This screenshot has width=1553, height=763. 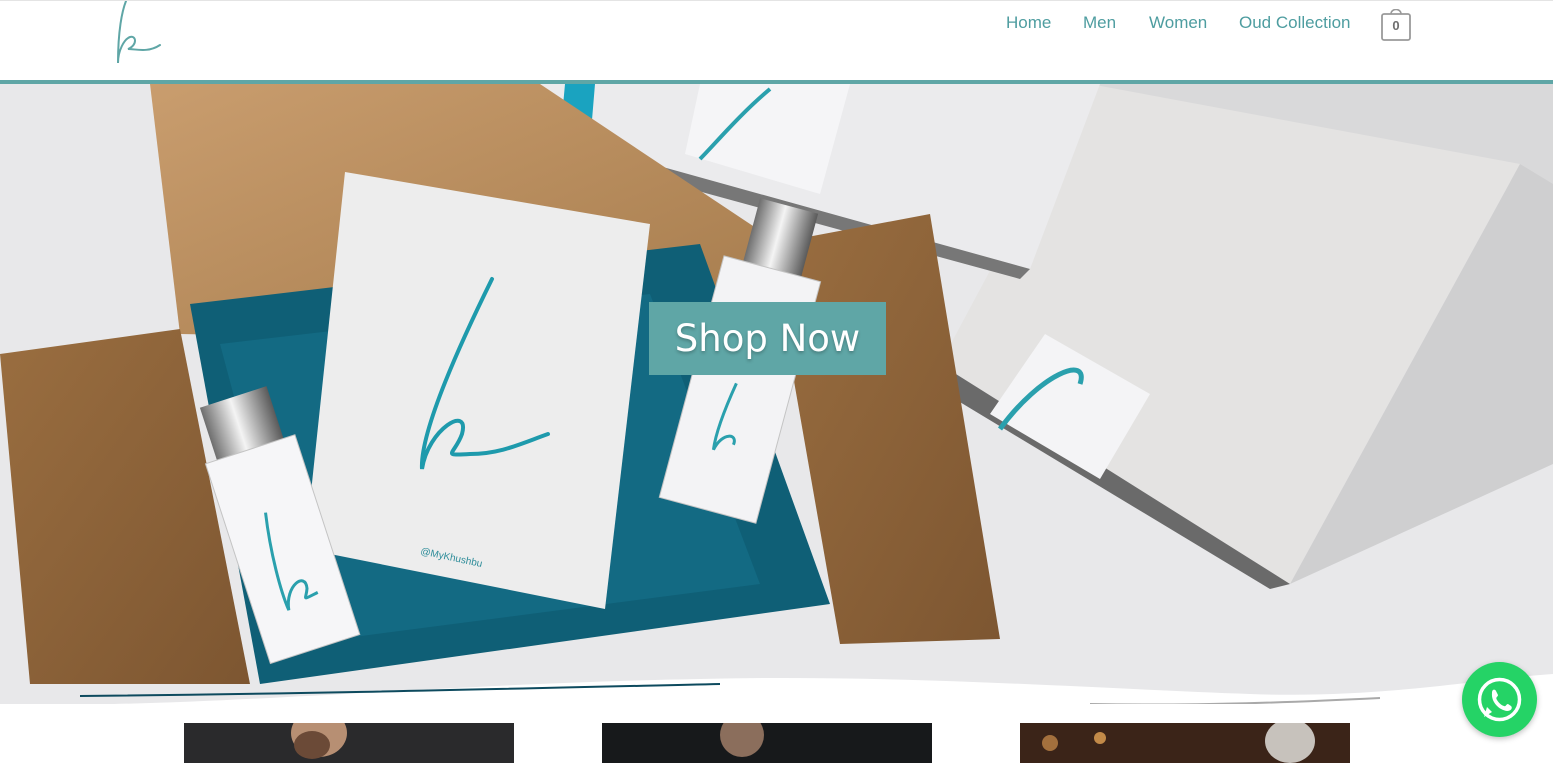 I want to click on shop-now-button: Shop Now, so click(x=767, y=338).